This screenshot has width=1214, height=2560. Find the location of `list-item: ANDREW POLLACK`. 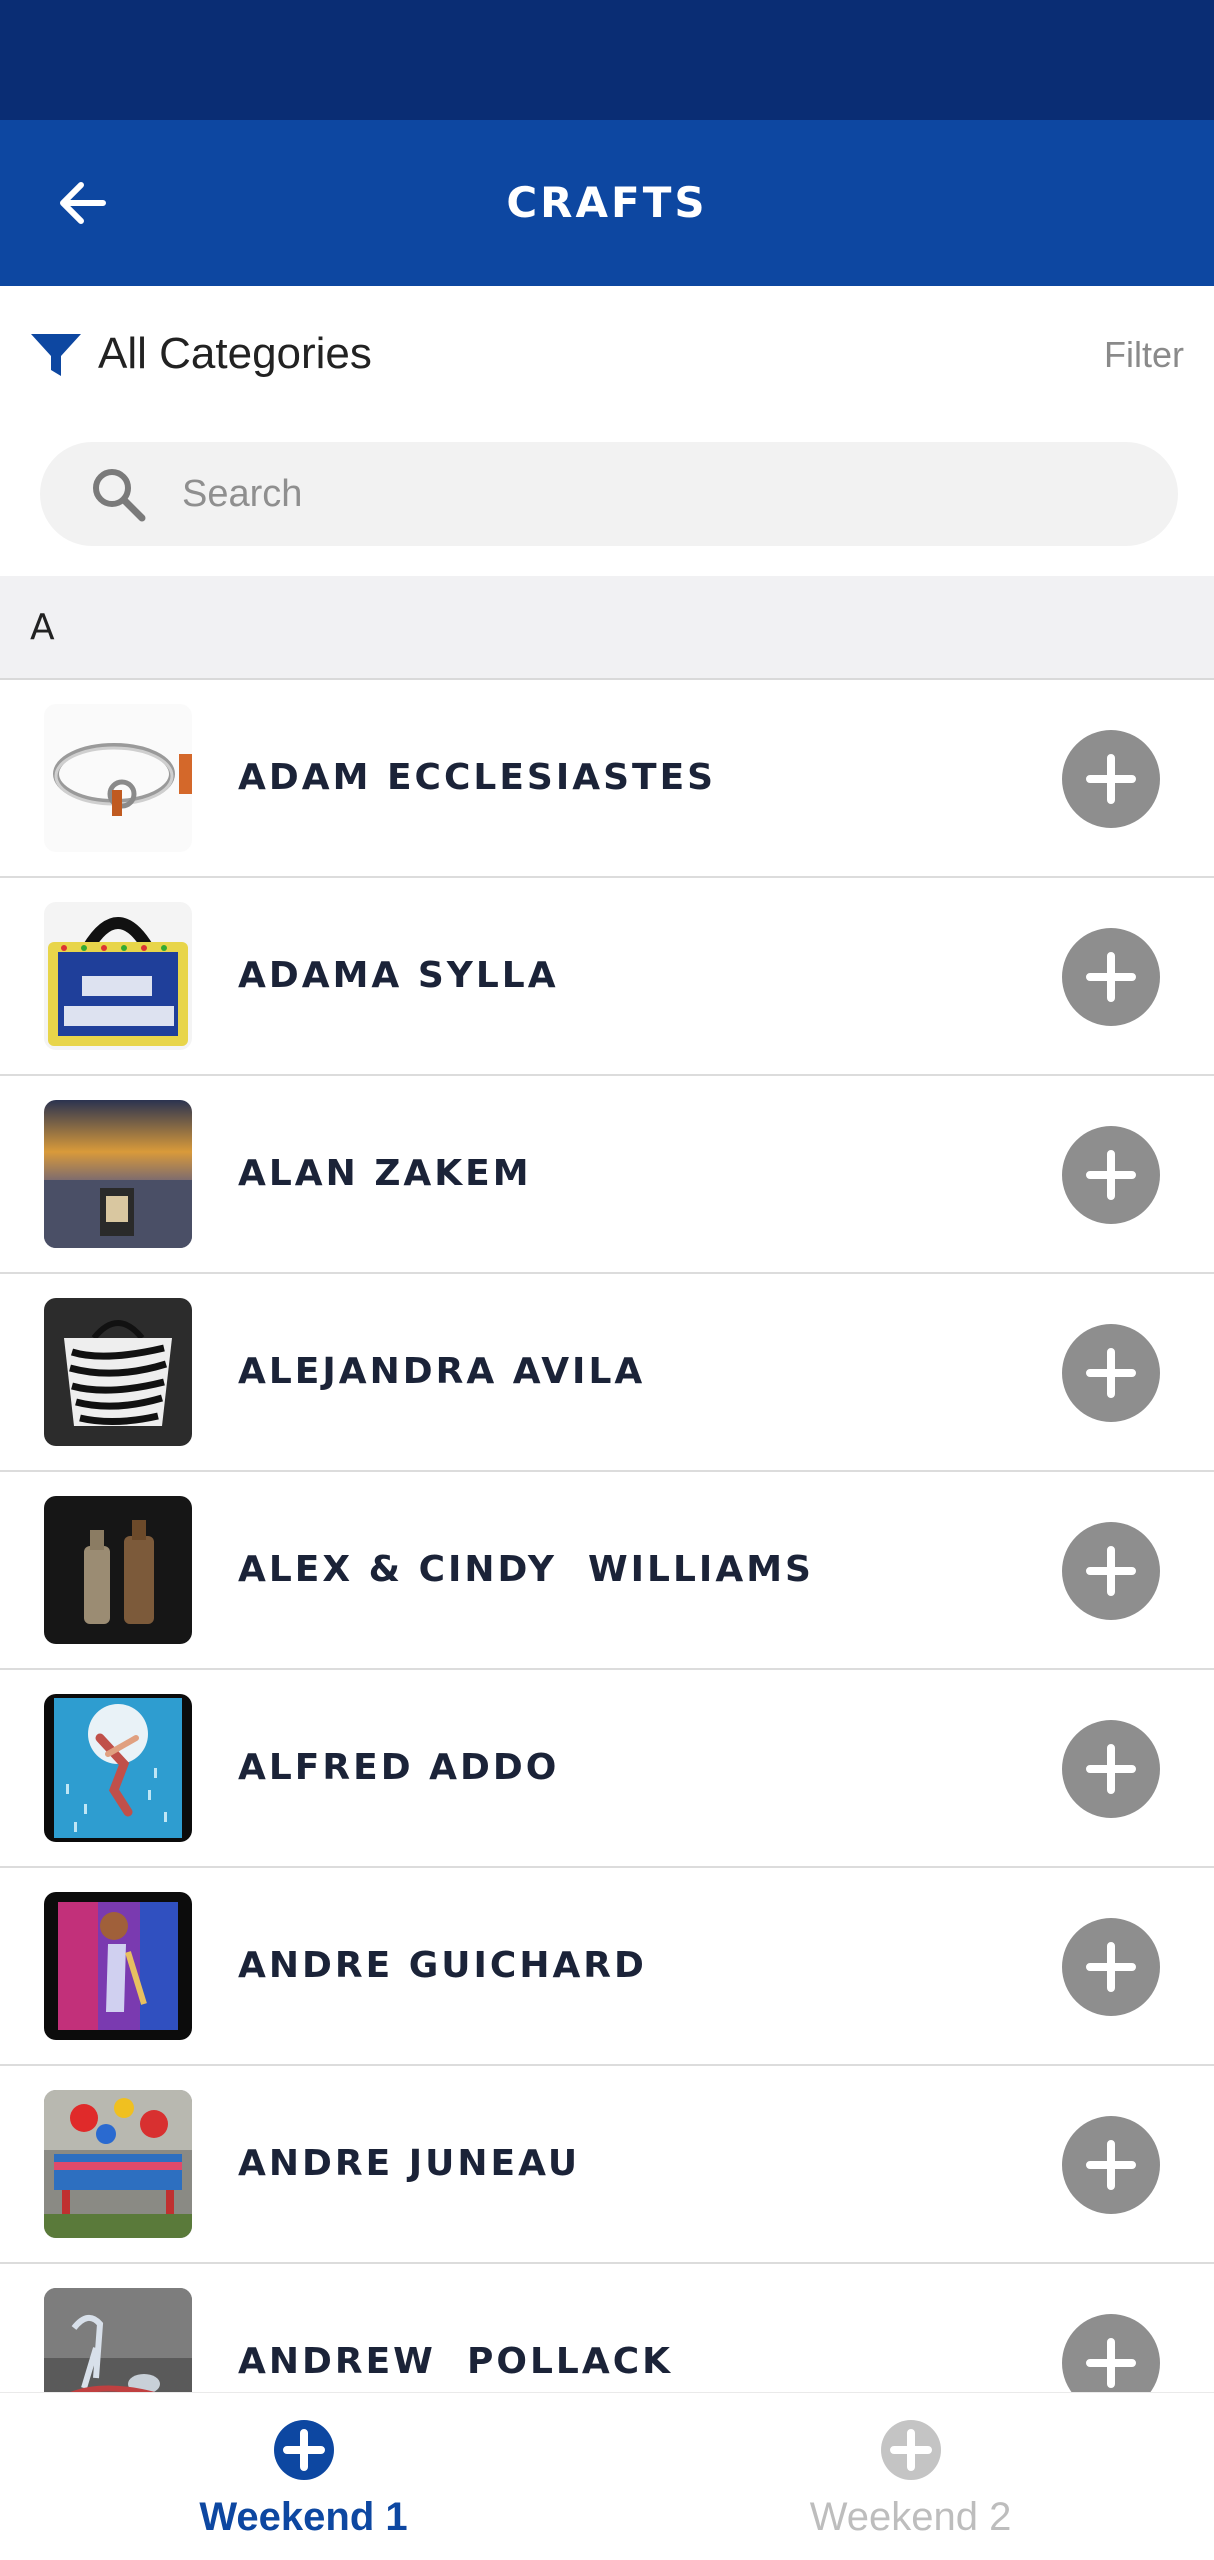

list-item: ANDREW POLLACK is located at coordinates (607, 2328).